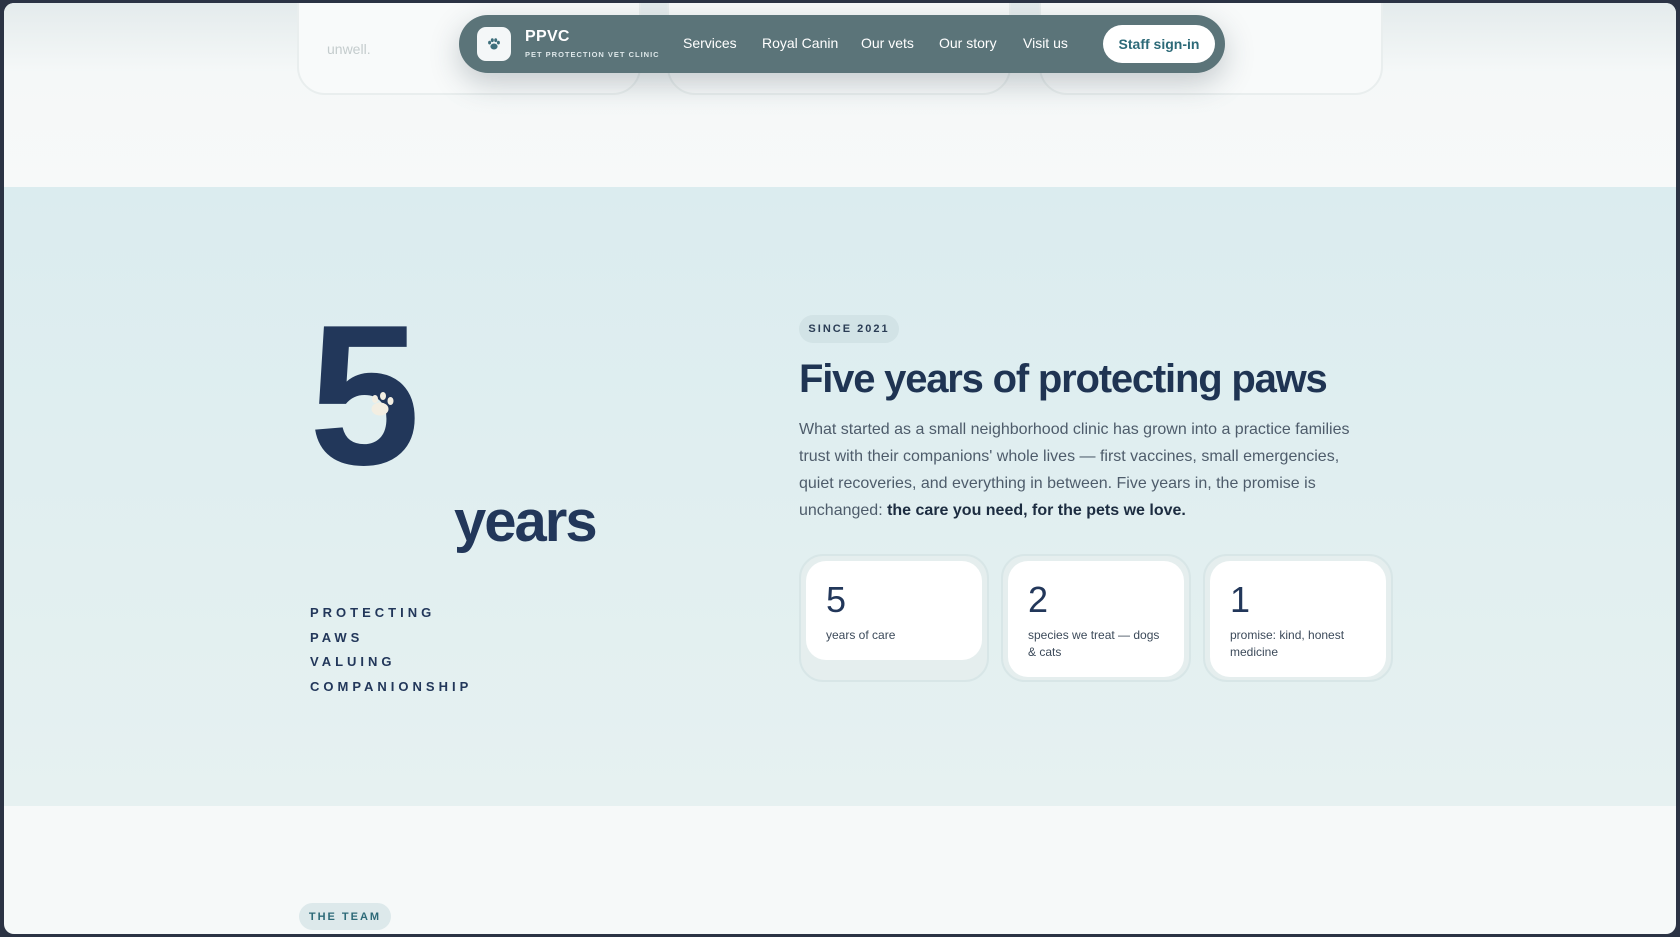 Image resolution: width=1680 pixels, height=937 pixels. Describe the element at coordinates (1036, 510) in the screenshot. I see `story-body-emphasis: the care you need, for the pets we love.` at that location.